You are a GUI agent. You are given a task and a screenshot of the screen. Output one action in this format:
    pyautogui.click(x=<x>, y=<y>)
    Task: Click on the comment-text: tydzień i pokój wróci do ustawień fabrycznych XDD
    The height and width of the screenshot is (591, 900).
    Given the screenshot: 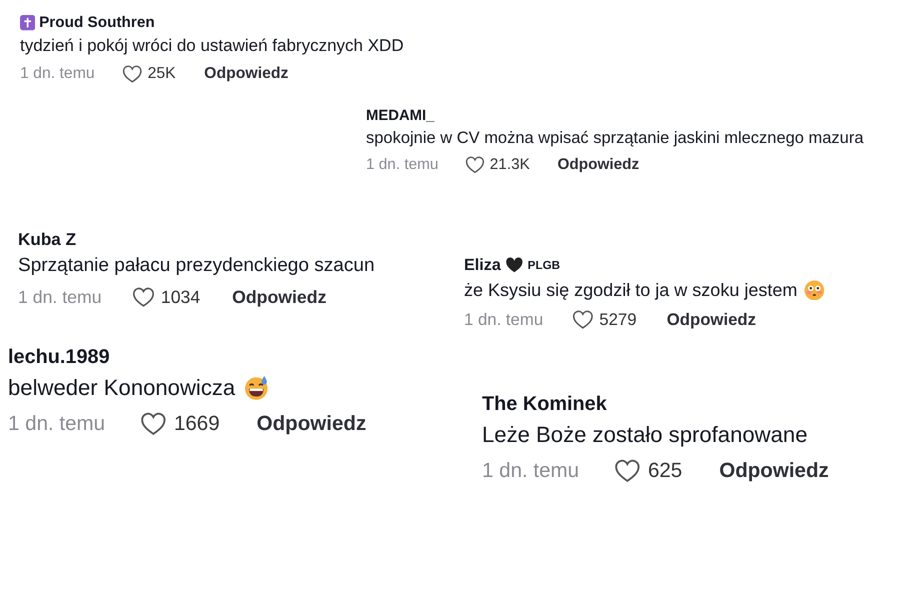 What is the action you would take?
    pyautogui.click(x=212, y=45)
    